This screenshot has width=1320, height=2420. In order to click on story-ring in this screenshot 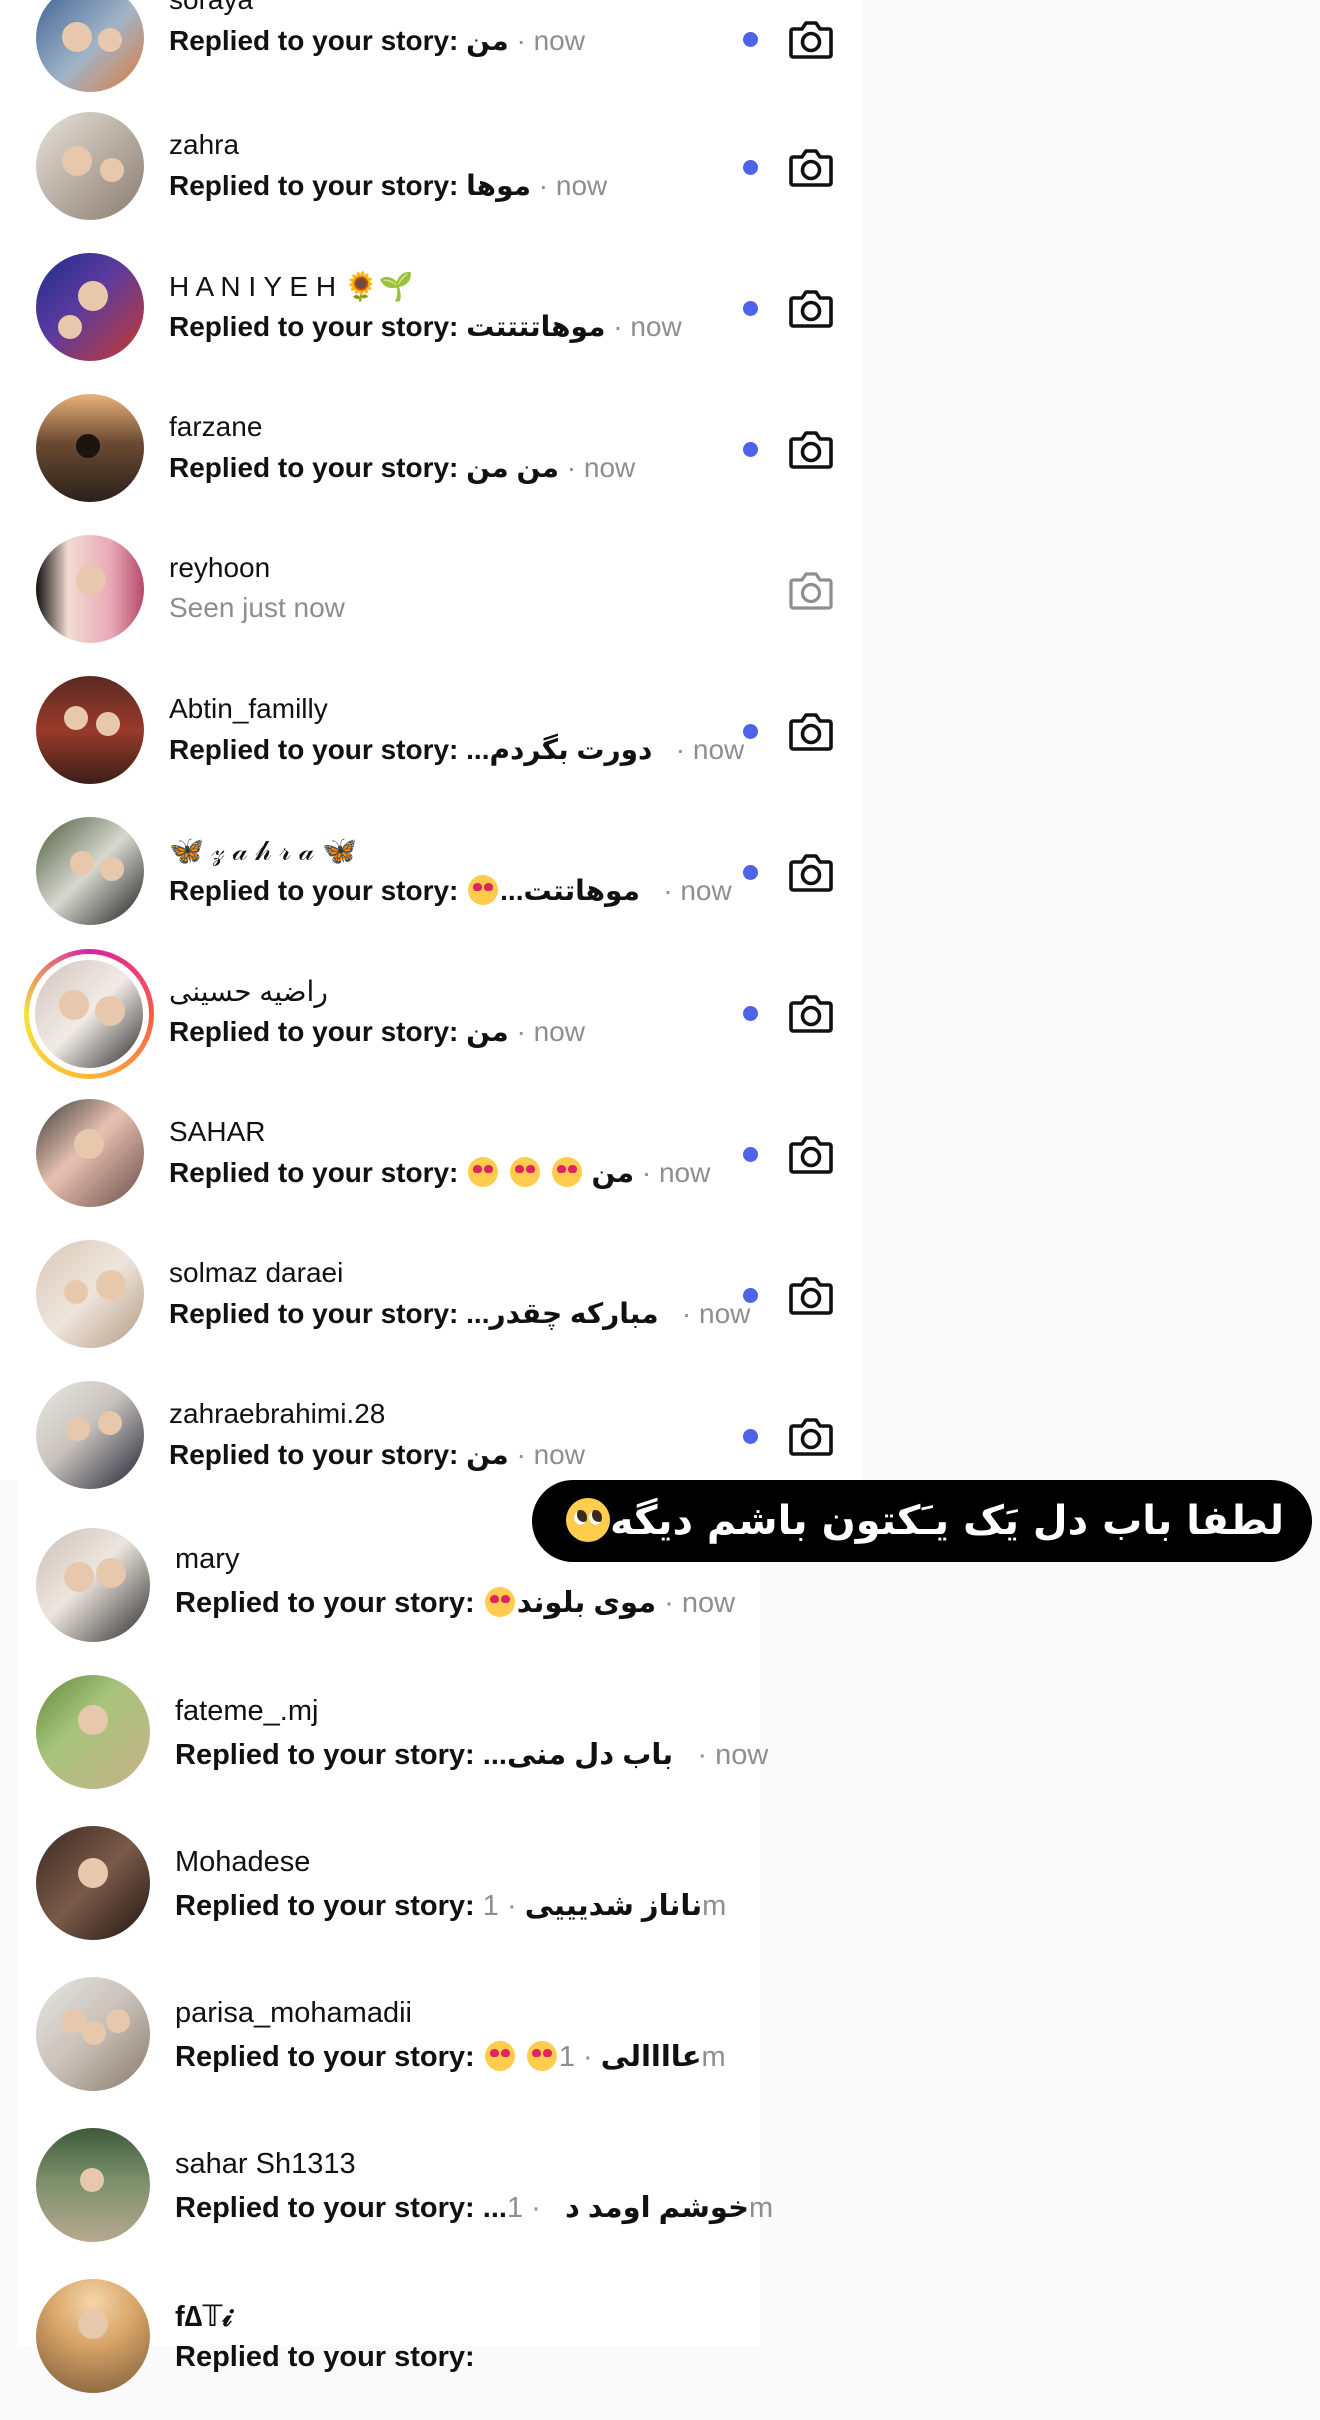, I will do `click(89, 1014)`.